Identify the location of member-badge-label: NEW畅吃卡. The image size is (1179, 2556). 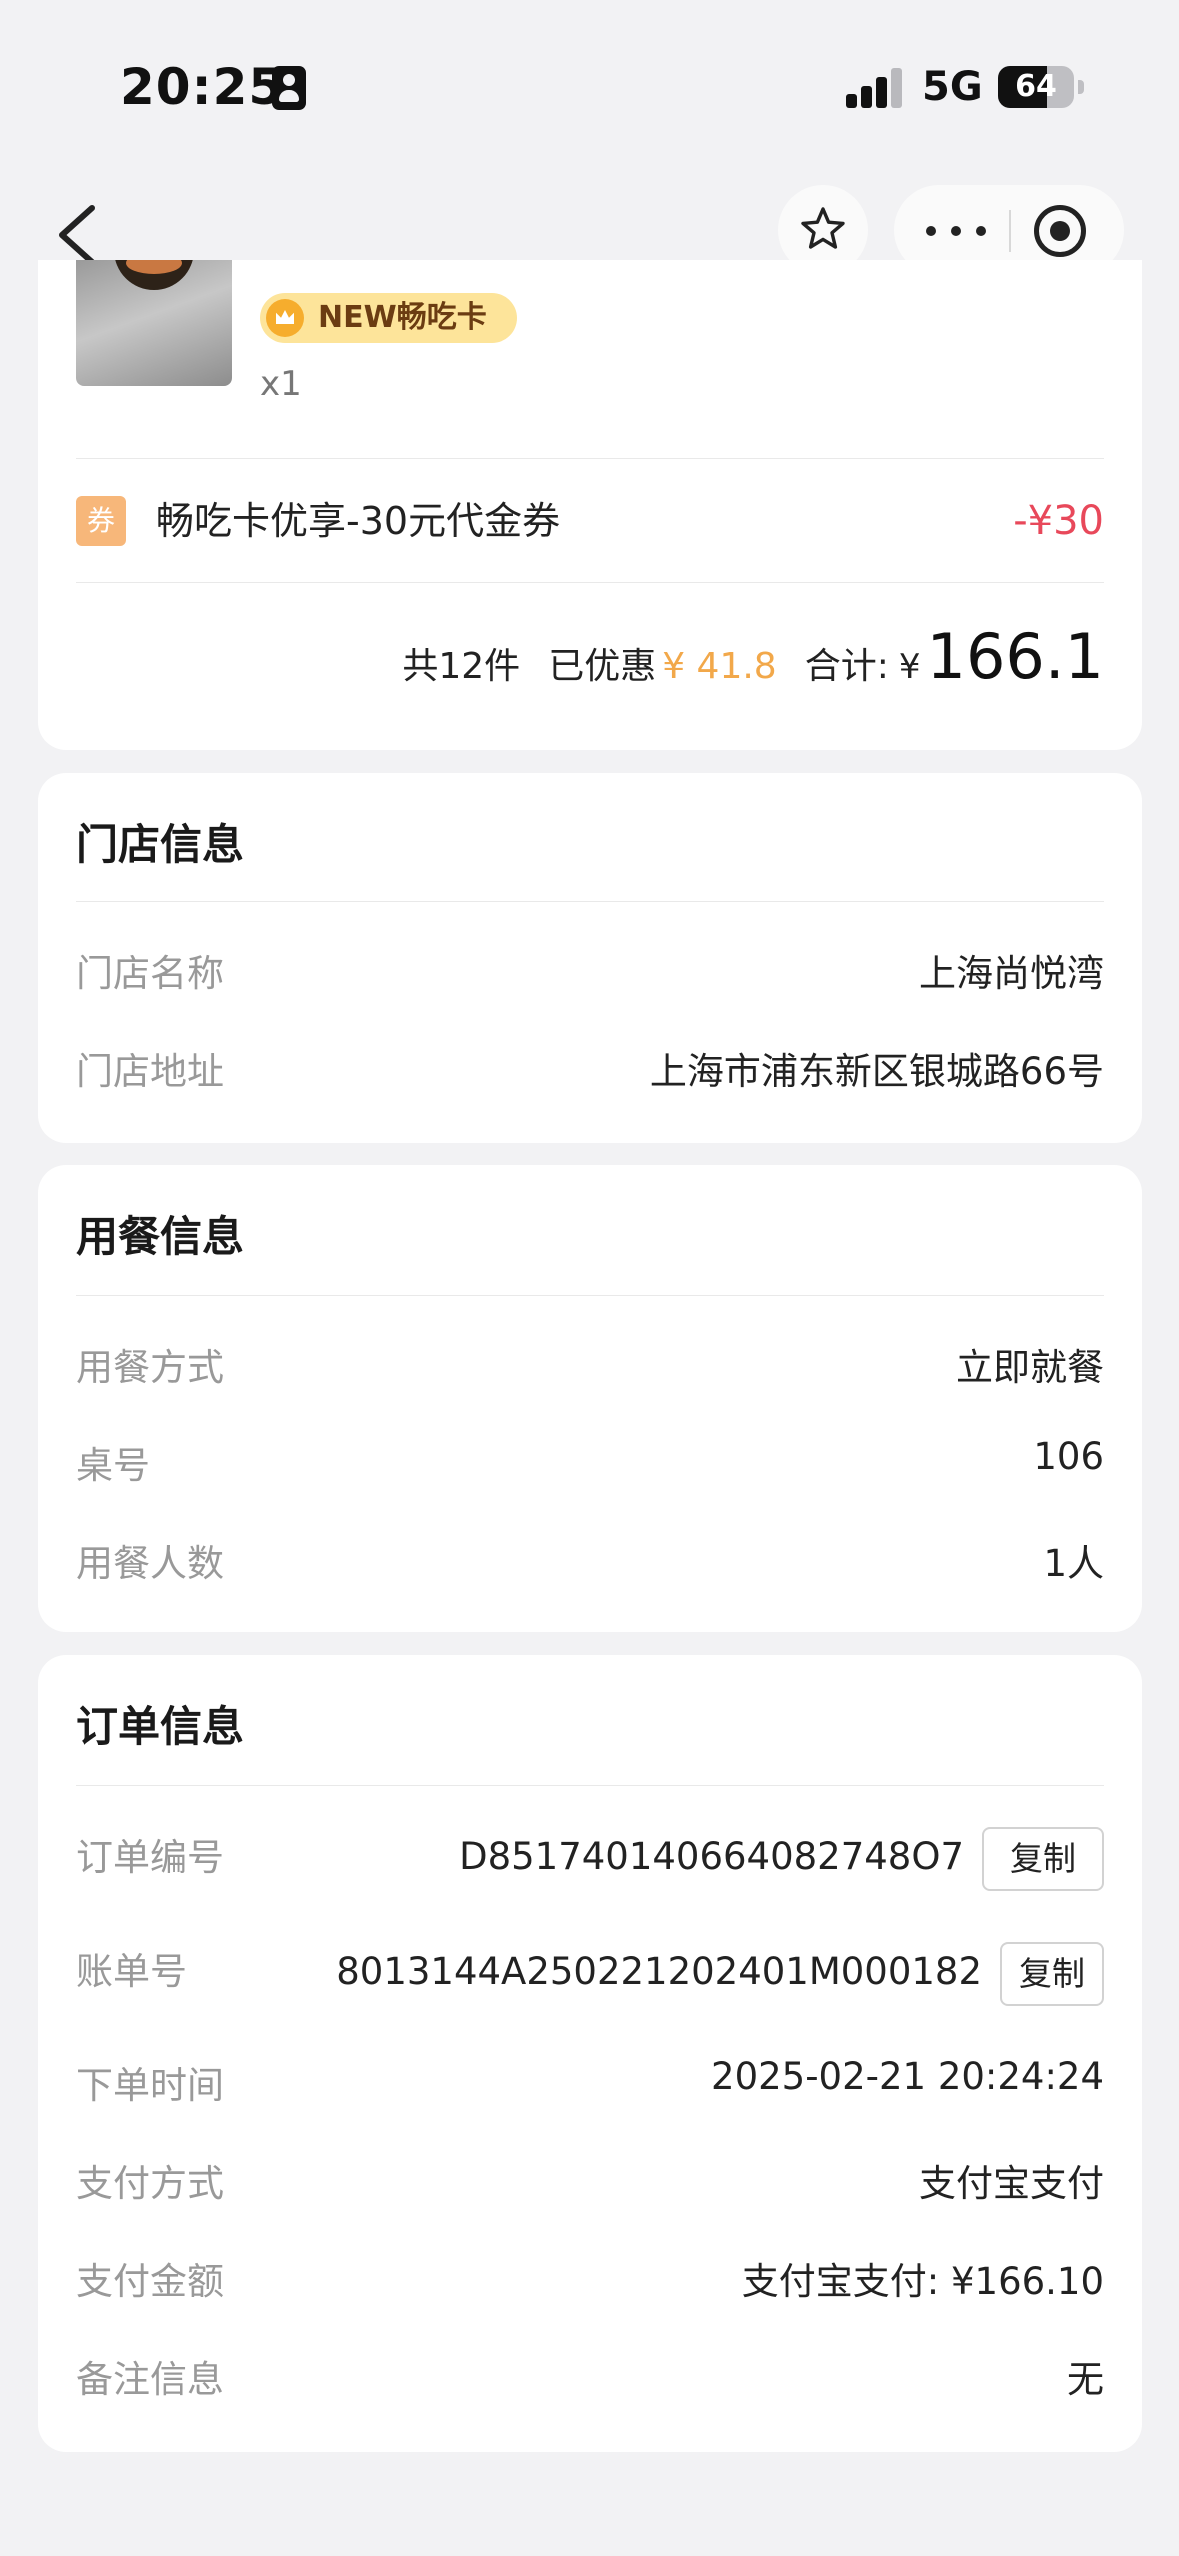
(402, 317).